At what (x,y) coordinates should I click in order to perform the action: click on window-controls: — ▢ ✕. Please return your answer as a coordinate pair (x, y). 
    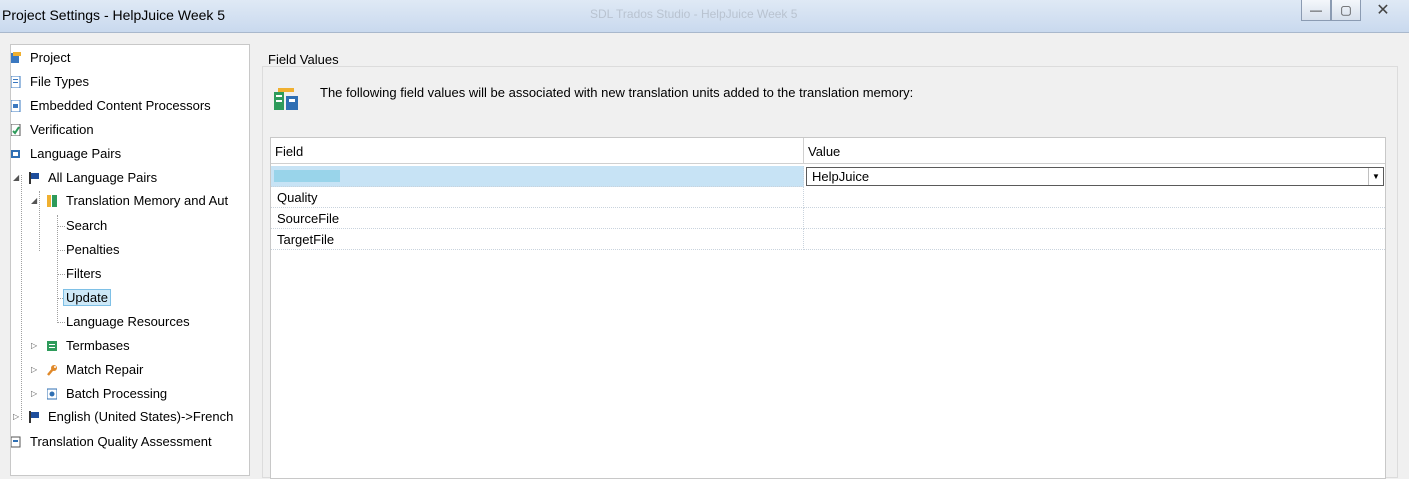
    Looking at the image, I should click on (1353, 10).